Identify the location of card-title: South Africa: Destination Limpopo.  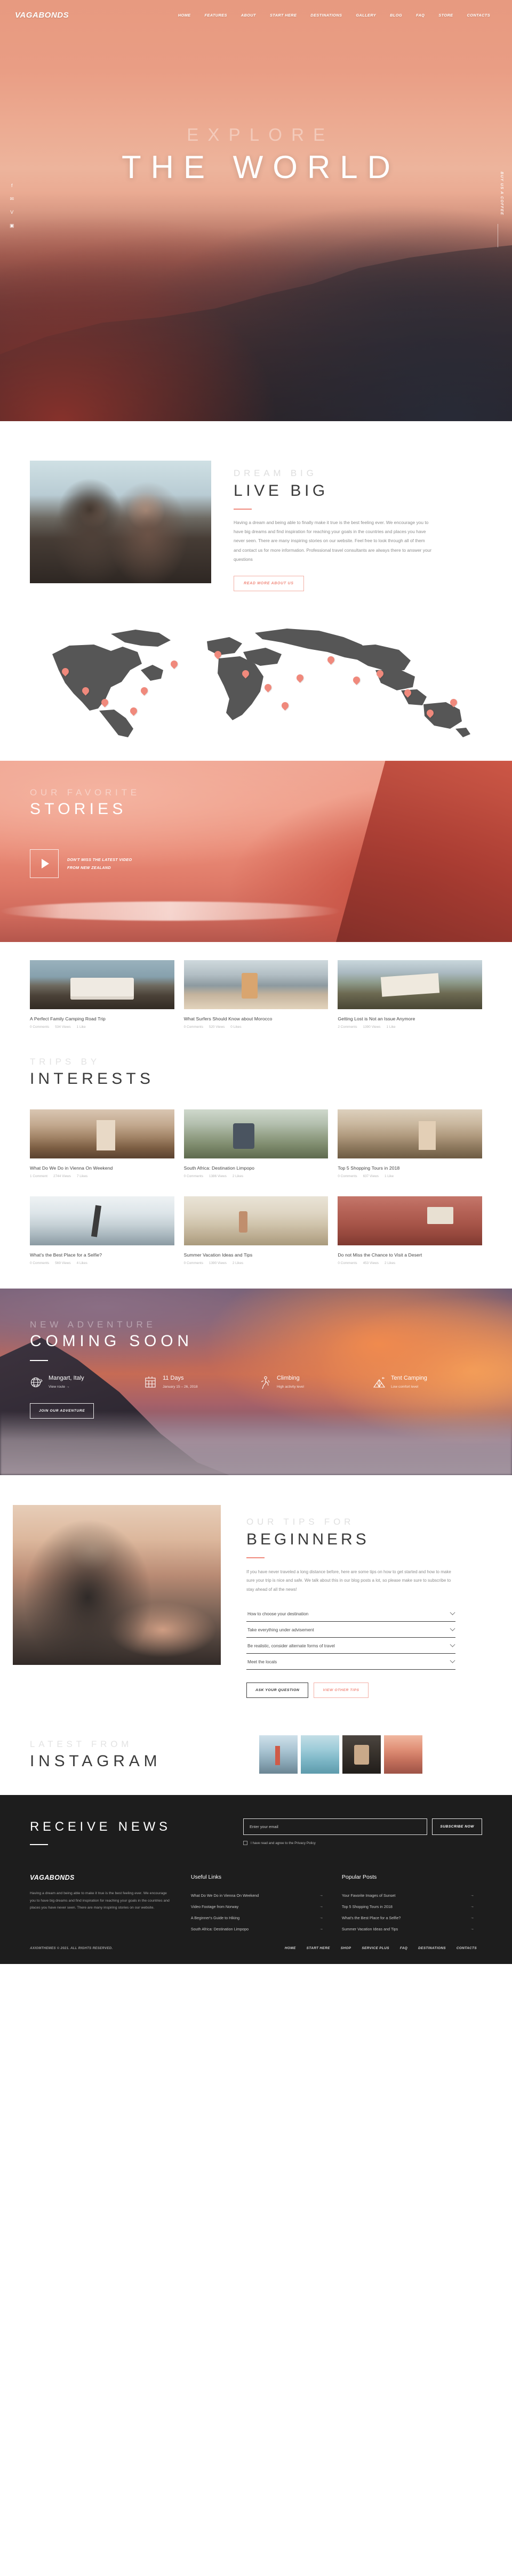
(256, 1168).